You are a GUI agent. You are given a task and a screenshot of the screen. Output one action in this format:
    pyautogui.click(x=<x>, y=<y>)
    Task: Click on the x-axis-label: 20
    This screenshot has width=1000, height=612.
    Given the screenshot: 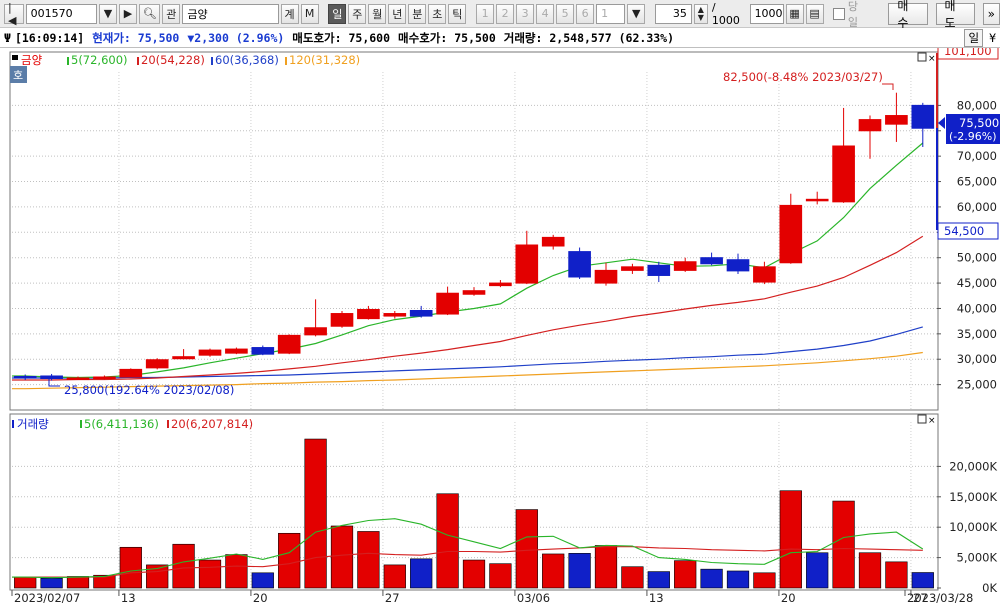 What is the action you would take?
    pyautogui.click(x=788, y=598)
    